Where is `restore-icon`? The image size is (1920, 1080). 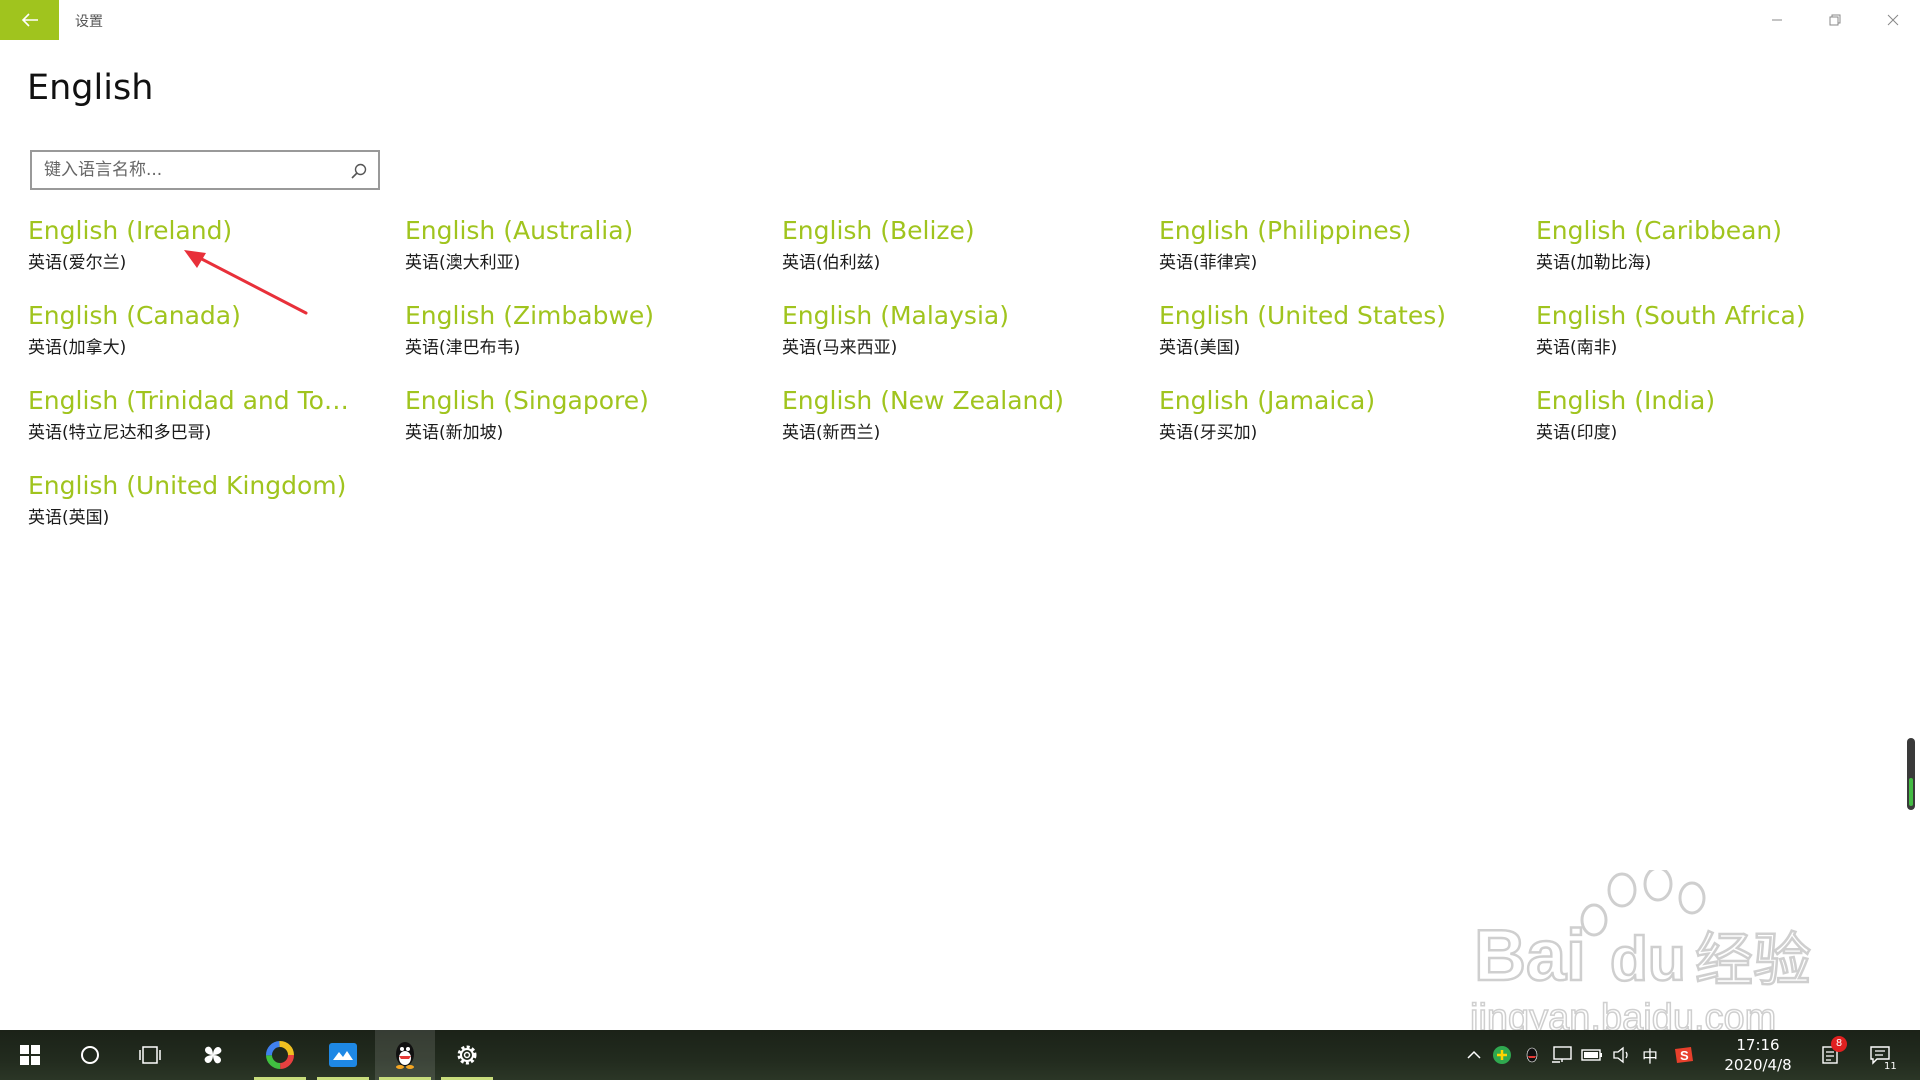
restore-icon is located at coordinates (1835, 20).